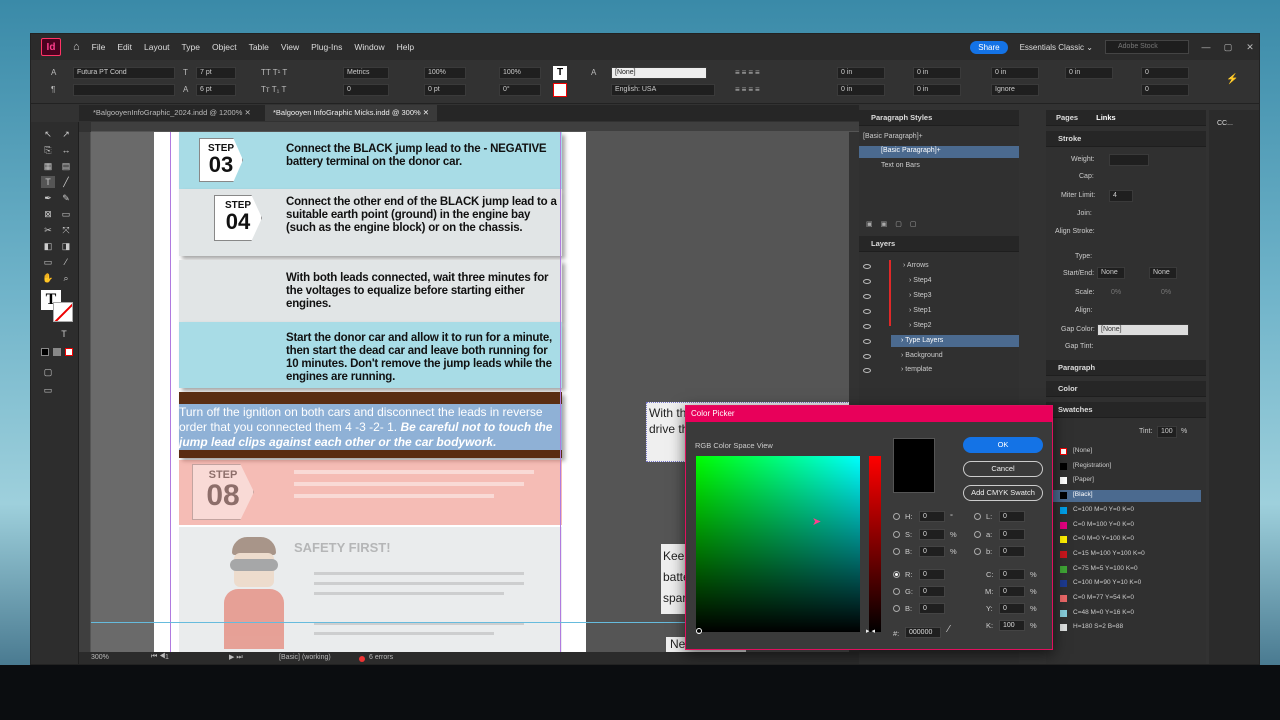  I want to click on s-field: 0, so click(932, 534).